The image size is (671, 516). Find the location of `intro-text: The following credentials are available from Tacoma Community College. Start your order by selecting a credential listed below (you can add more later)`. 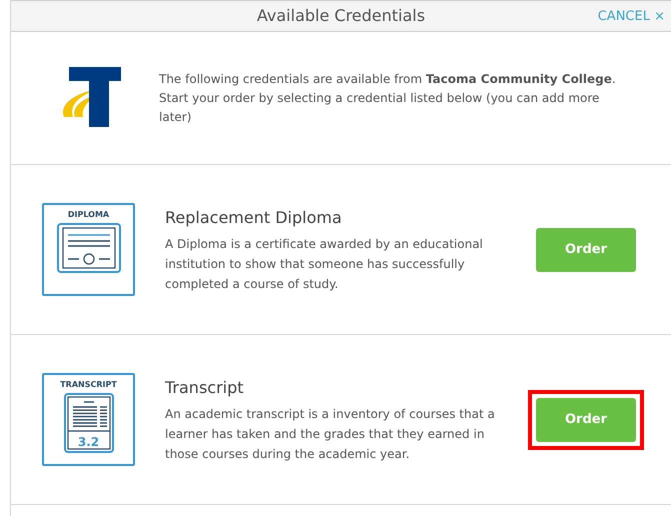

intro-text: The following credentials are available from Tacoma Community College. Start your order by selecting a credential listed below (you can add more later) is located at coordinates (388, 98).